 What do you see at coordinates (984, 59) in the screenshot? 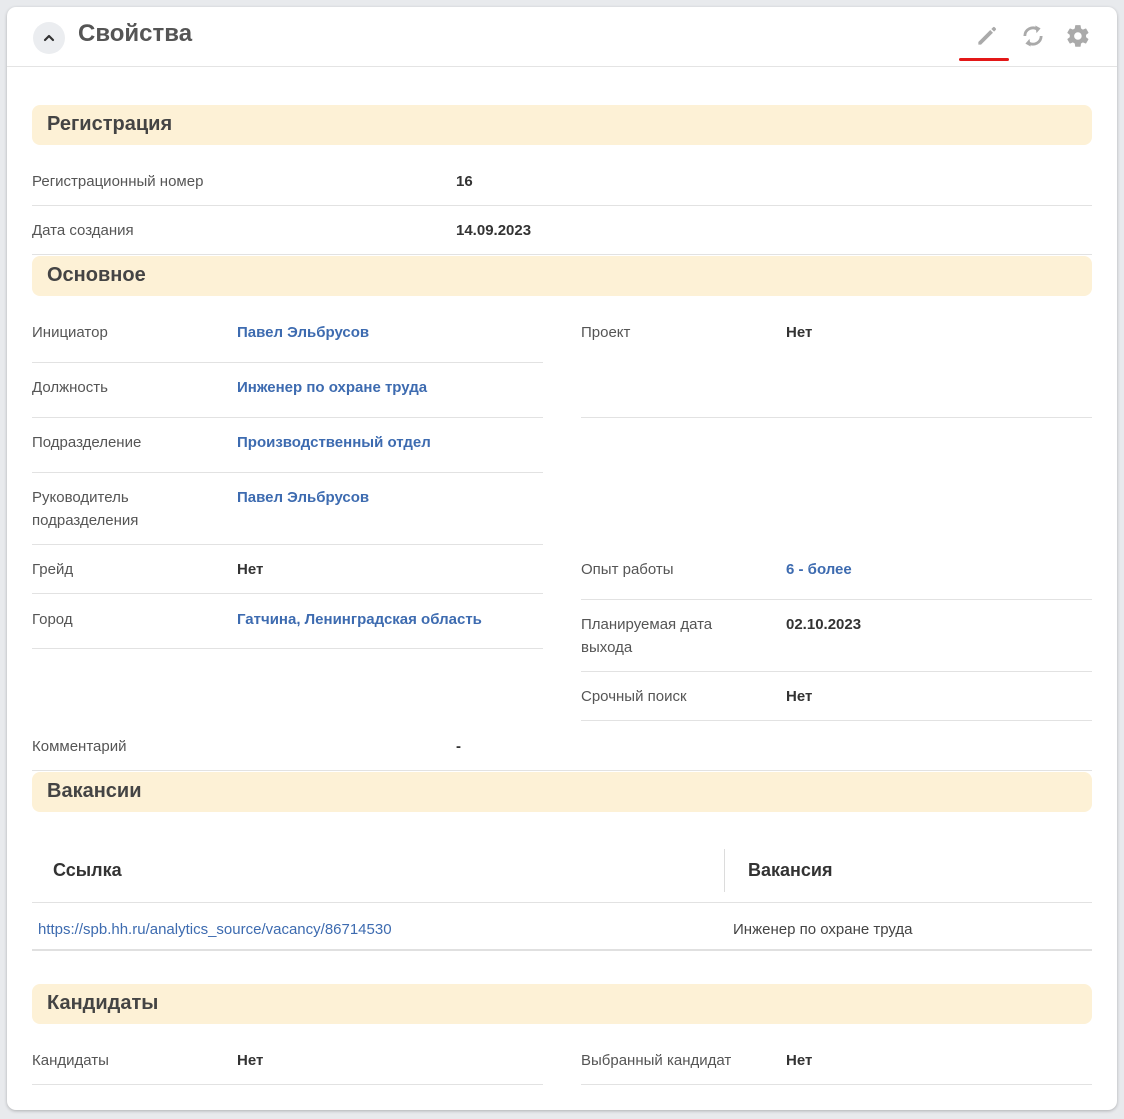
I see `edit-active-indicator` at bounding box center [984, 59].